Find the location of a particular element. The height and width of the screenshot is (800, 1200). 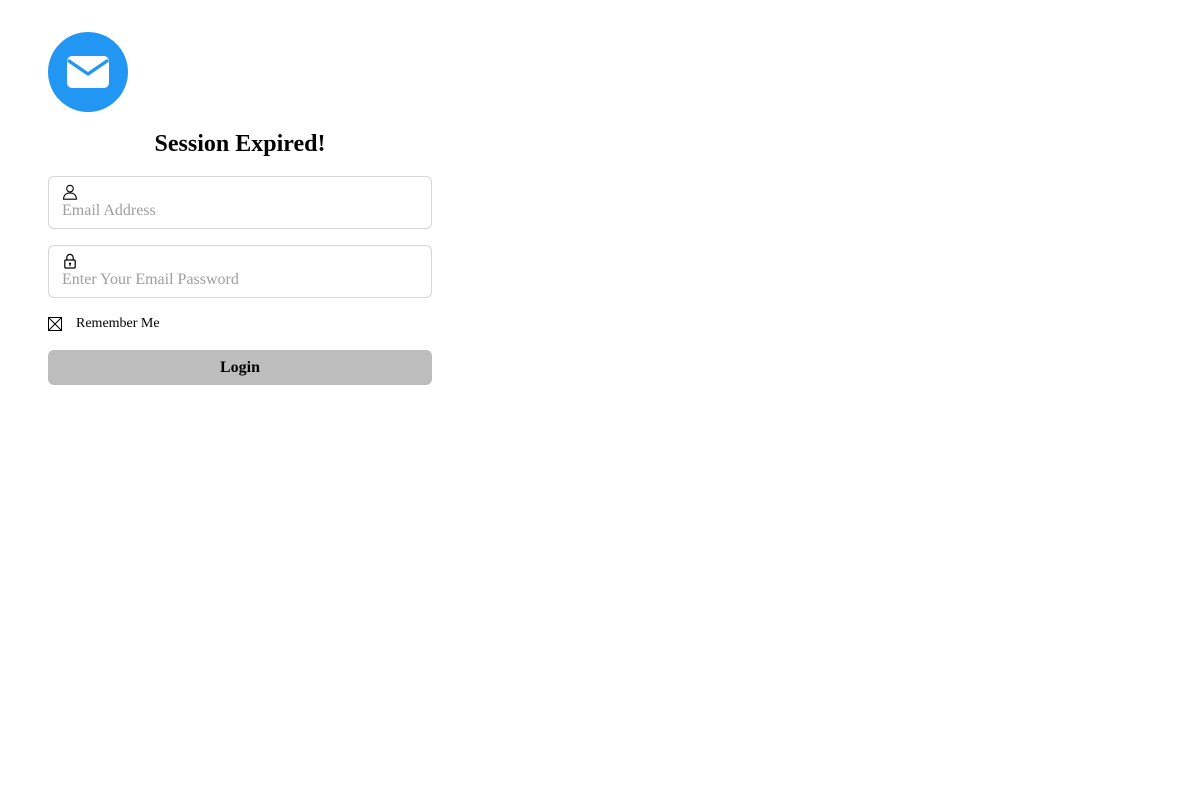

login-panel: Session Expired! Remember Me is located at coordinates (240, 208).